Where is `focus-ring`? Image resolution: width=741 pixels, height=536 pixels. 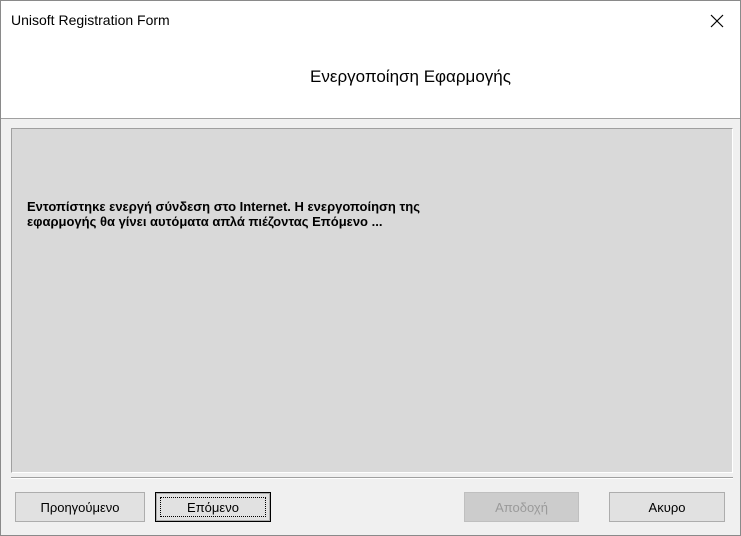 focus-ring is located at coordinates (213, 507).